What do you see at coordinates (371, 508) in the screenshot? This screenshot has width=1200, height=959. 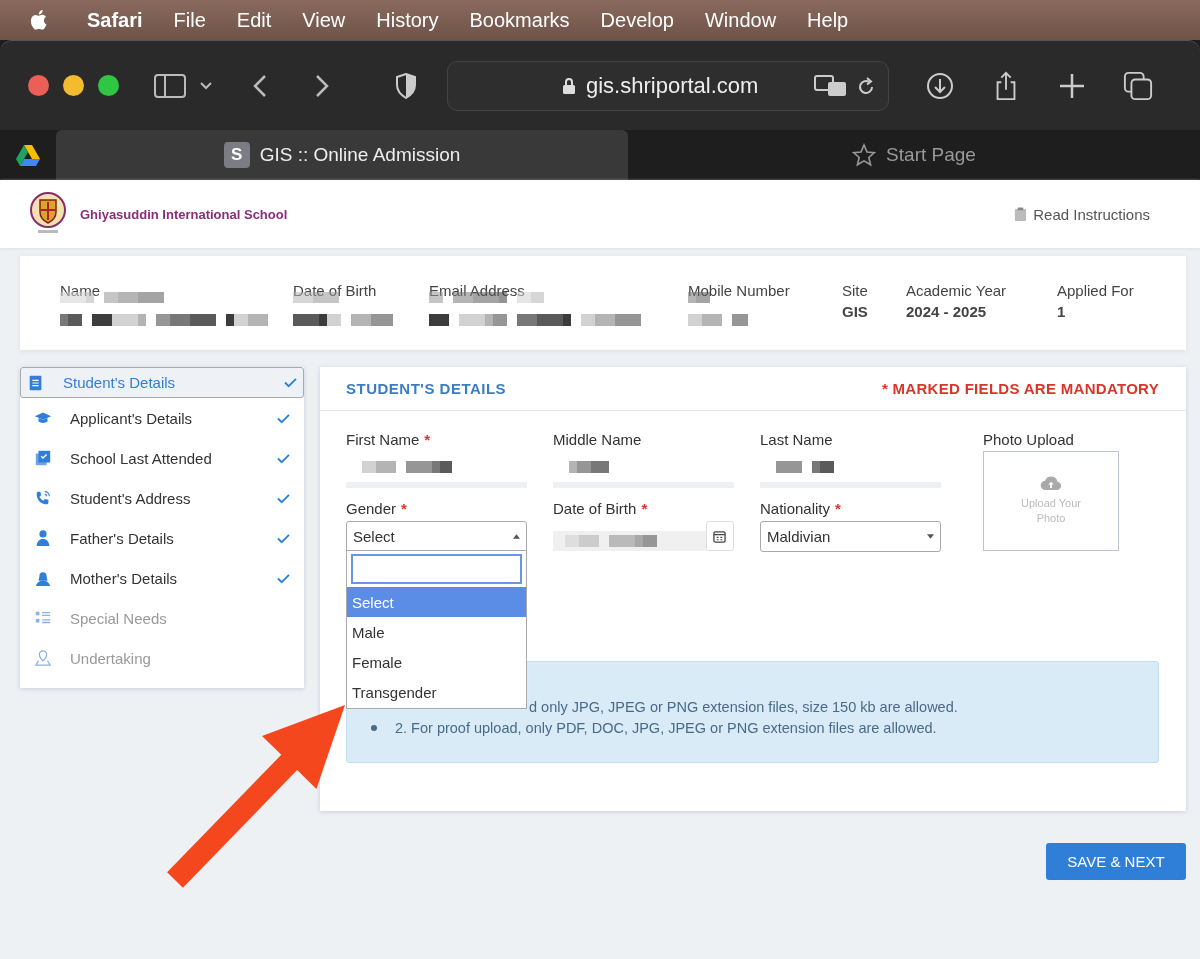 I see `field-label: Gender` at bounding box center [371, 508].